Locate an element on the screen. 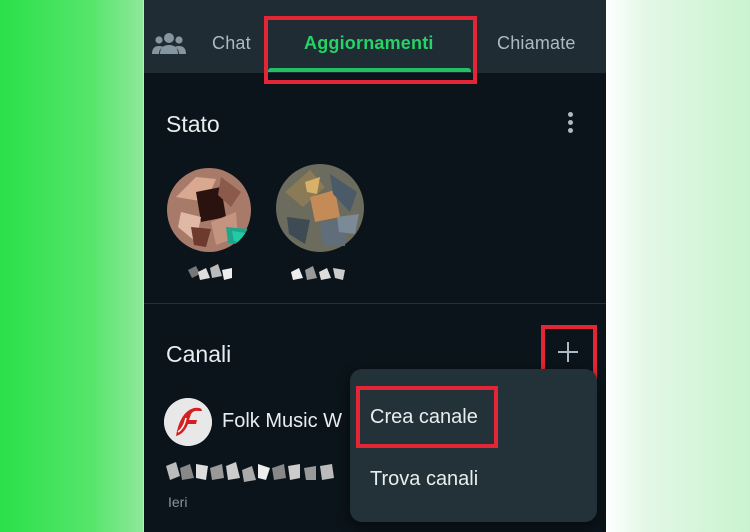 The image size is (750, 532). tab-chat: Chat is located at coordinates (231, 43).